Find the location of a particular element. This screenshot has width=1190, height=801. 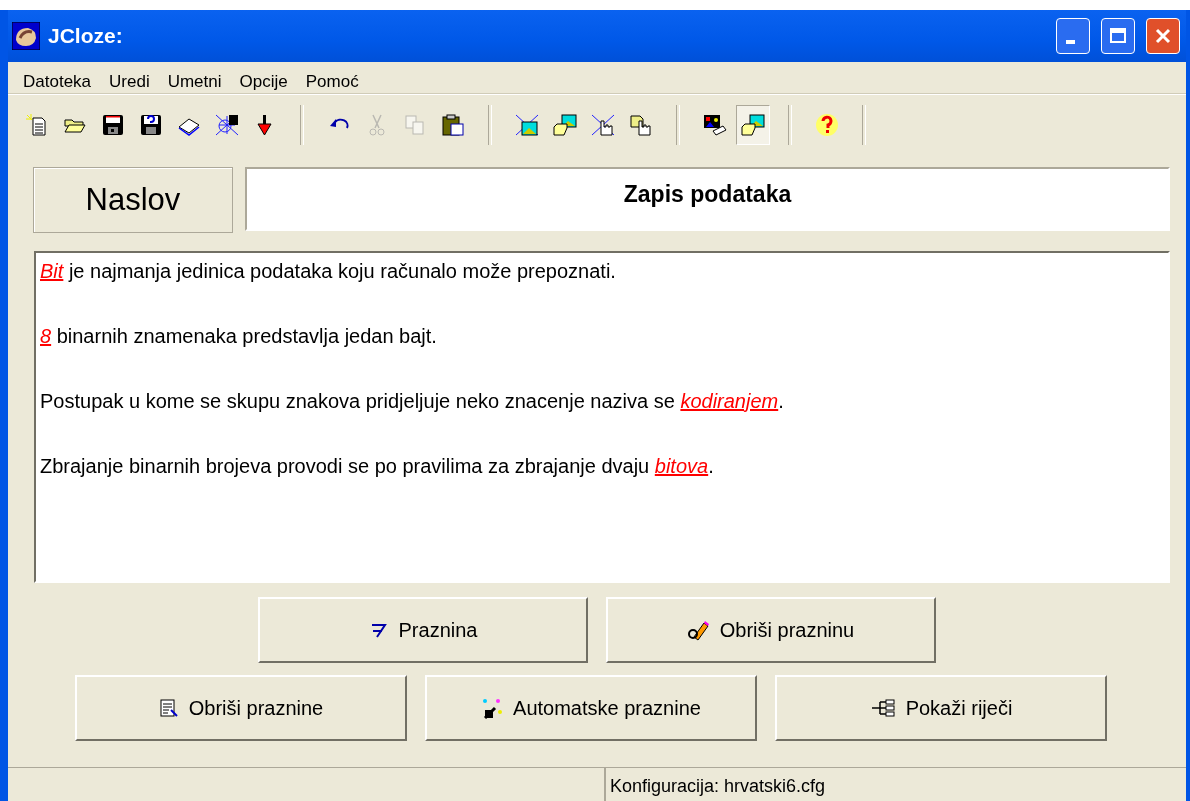

menu-item: Umetni is located at coordinates (194, 80).